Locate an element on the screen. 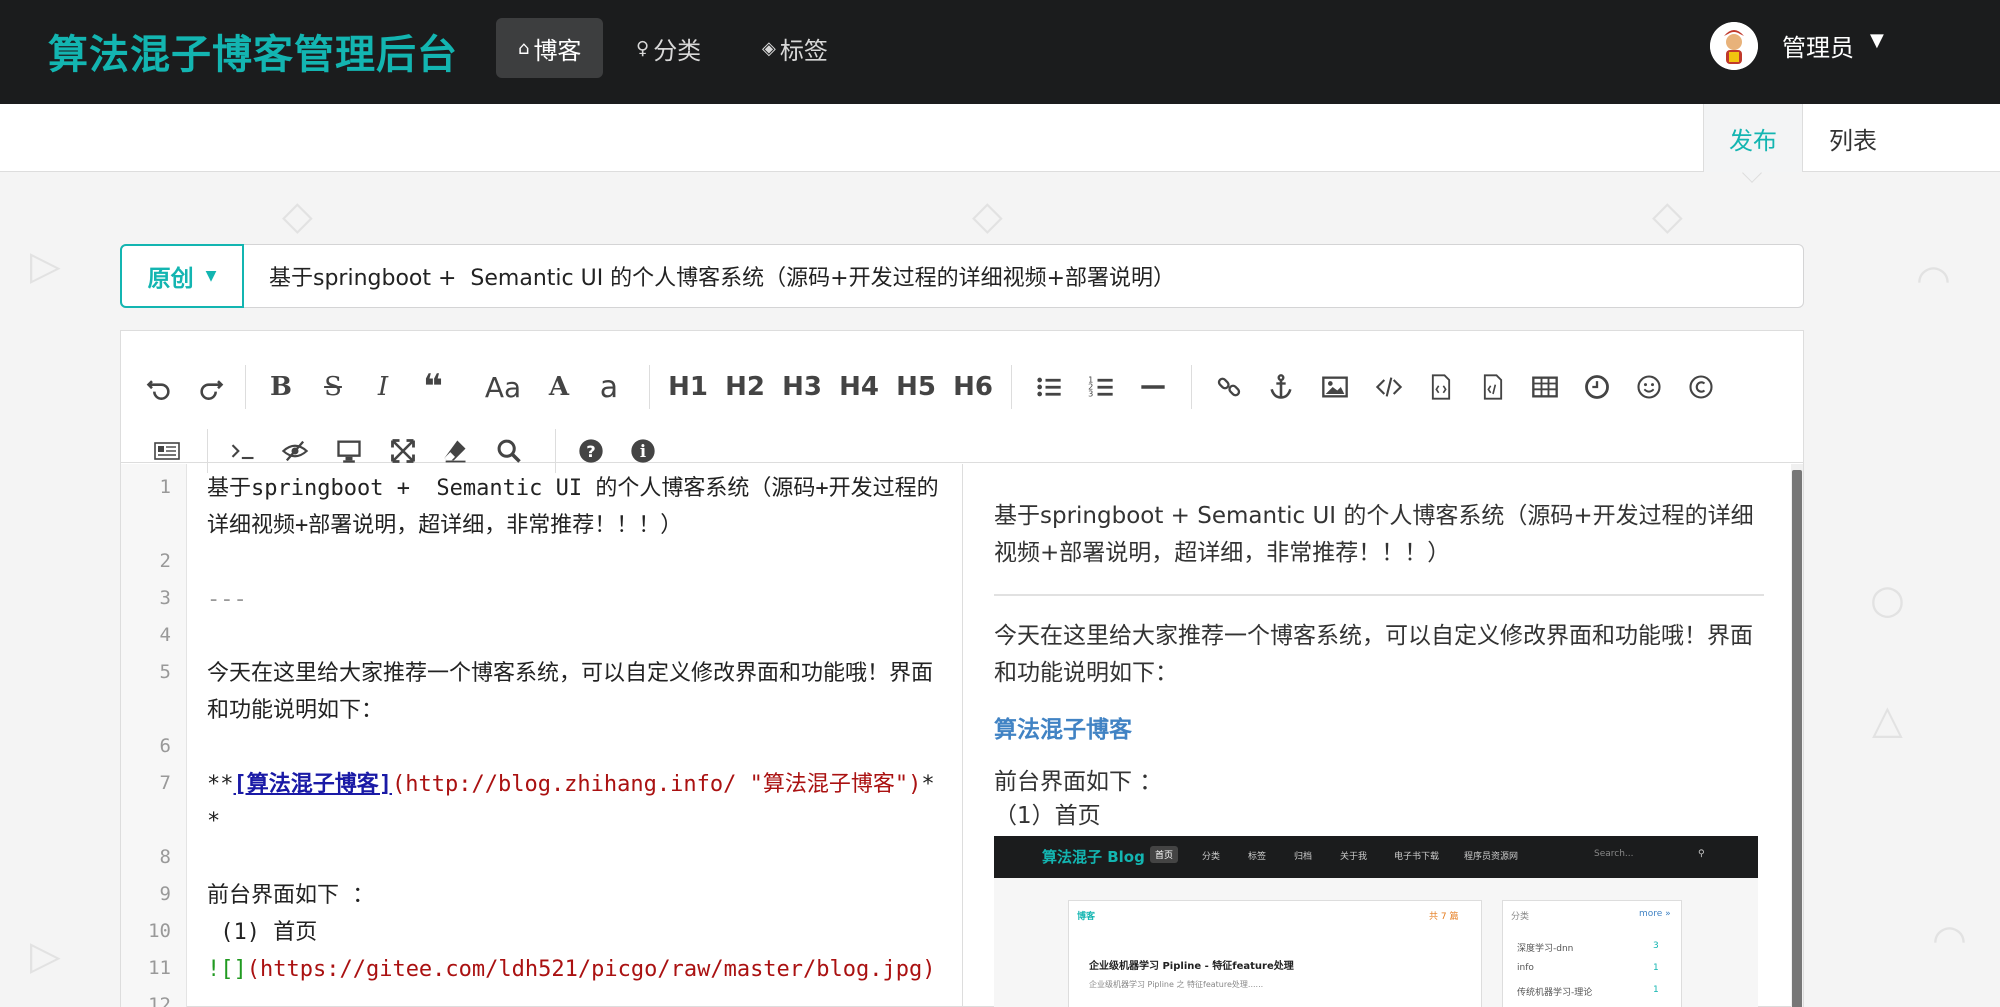 This screenshot has width=2000, height=1007. line-number-gutter: 1 2 3 4 5 6 7 8 9 10 11 12 is located at coordinates (154, 735).